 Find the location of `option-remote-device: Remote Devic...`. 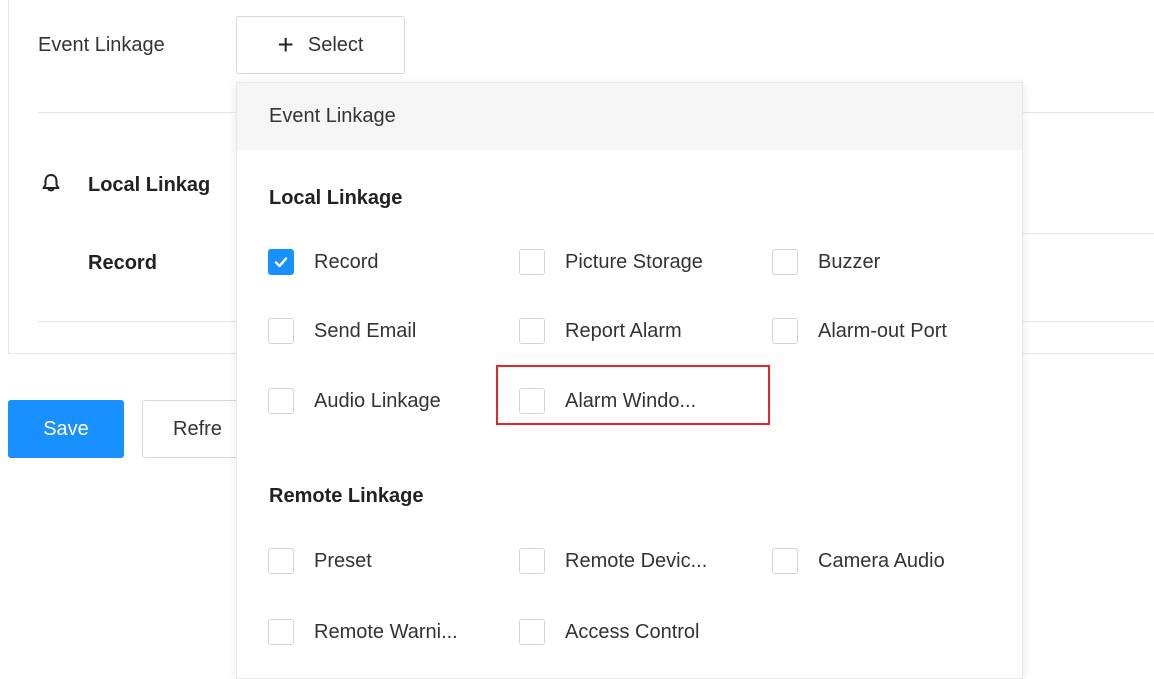

option-remote-device: Remote Devic... is located at coordinates (613, 561).